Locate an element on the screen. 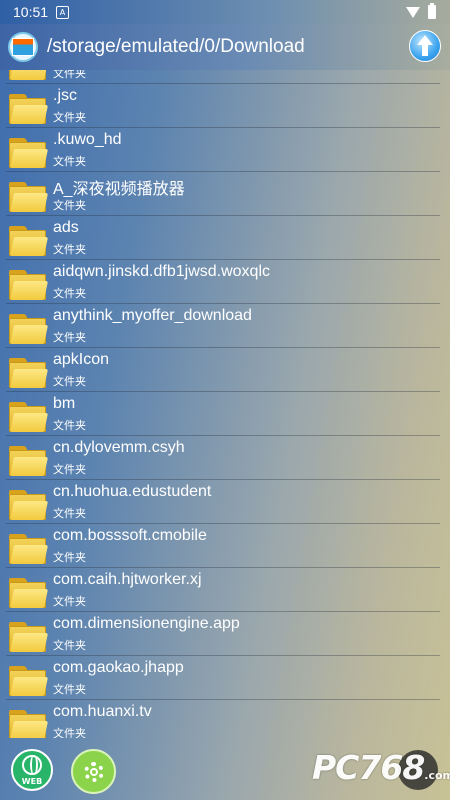  list-item: .kuwo_hd 文件夹 is located at coordinates (225, 150).